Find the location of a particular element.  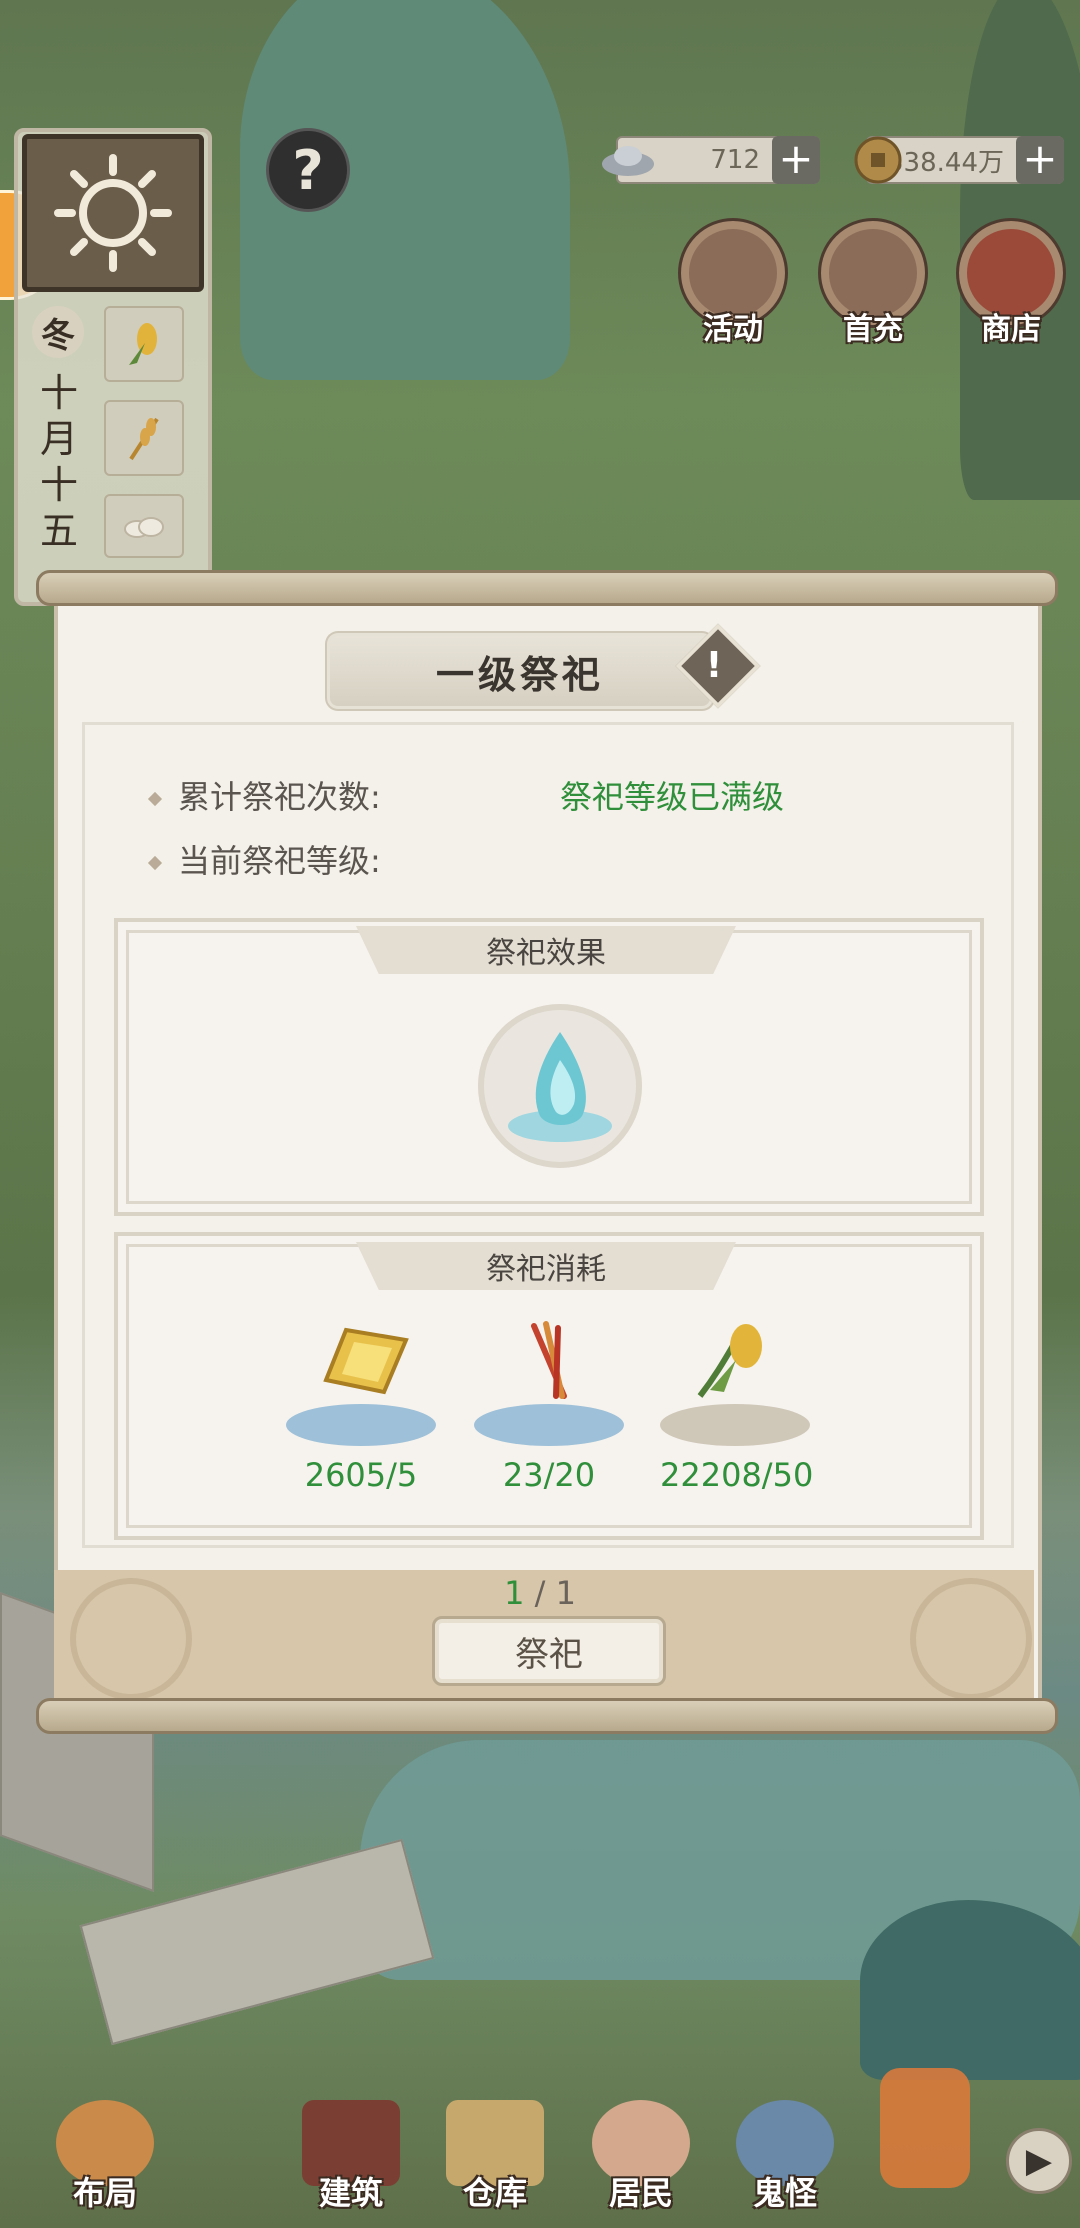

shop-label: 商店 is located at coordinates (1011, 329).